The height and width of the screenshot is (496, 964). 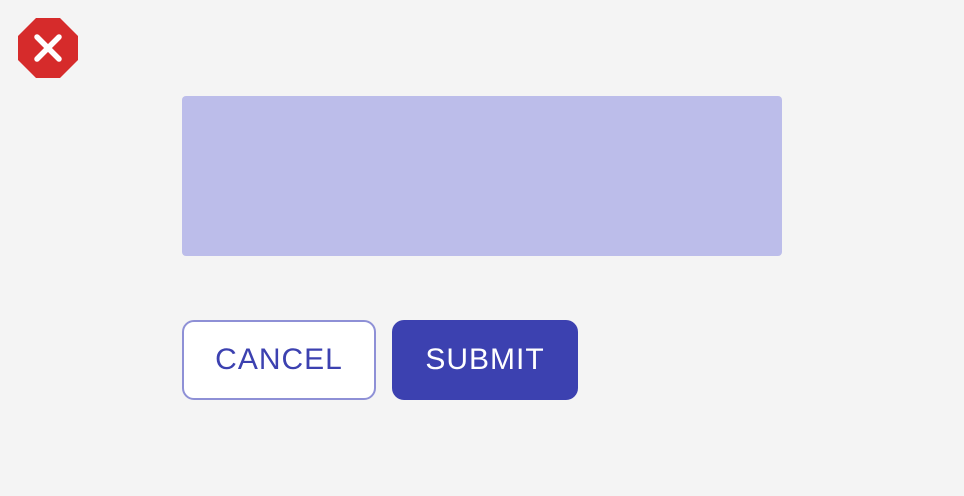 I want to click on action-bar: CANCEL SUBMIT, so click(x=380, y=360).